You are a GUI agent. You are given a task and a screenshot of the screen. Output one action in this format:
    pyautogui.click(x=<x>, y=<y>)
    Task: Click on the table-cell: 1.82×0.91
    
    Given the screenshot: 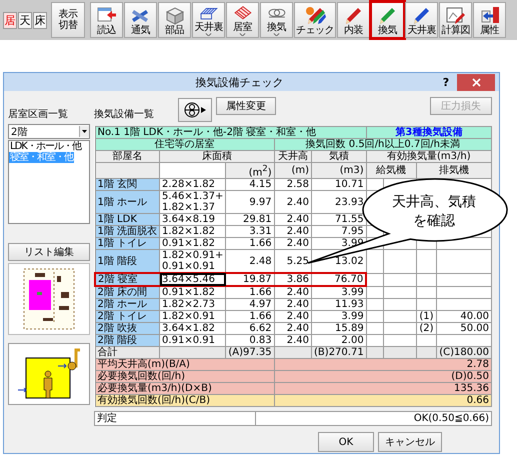 What is the action you would take?
    pyautogui.click(x=193, y=316)
    